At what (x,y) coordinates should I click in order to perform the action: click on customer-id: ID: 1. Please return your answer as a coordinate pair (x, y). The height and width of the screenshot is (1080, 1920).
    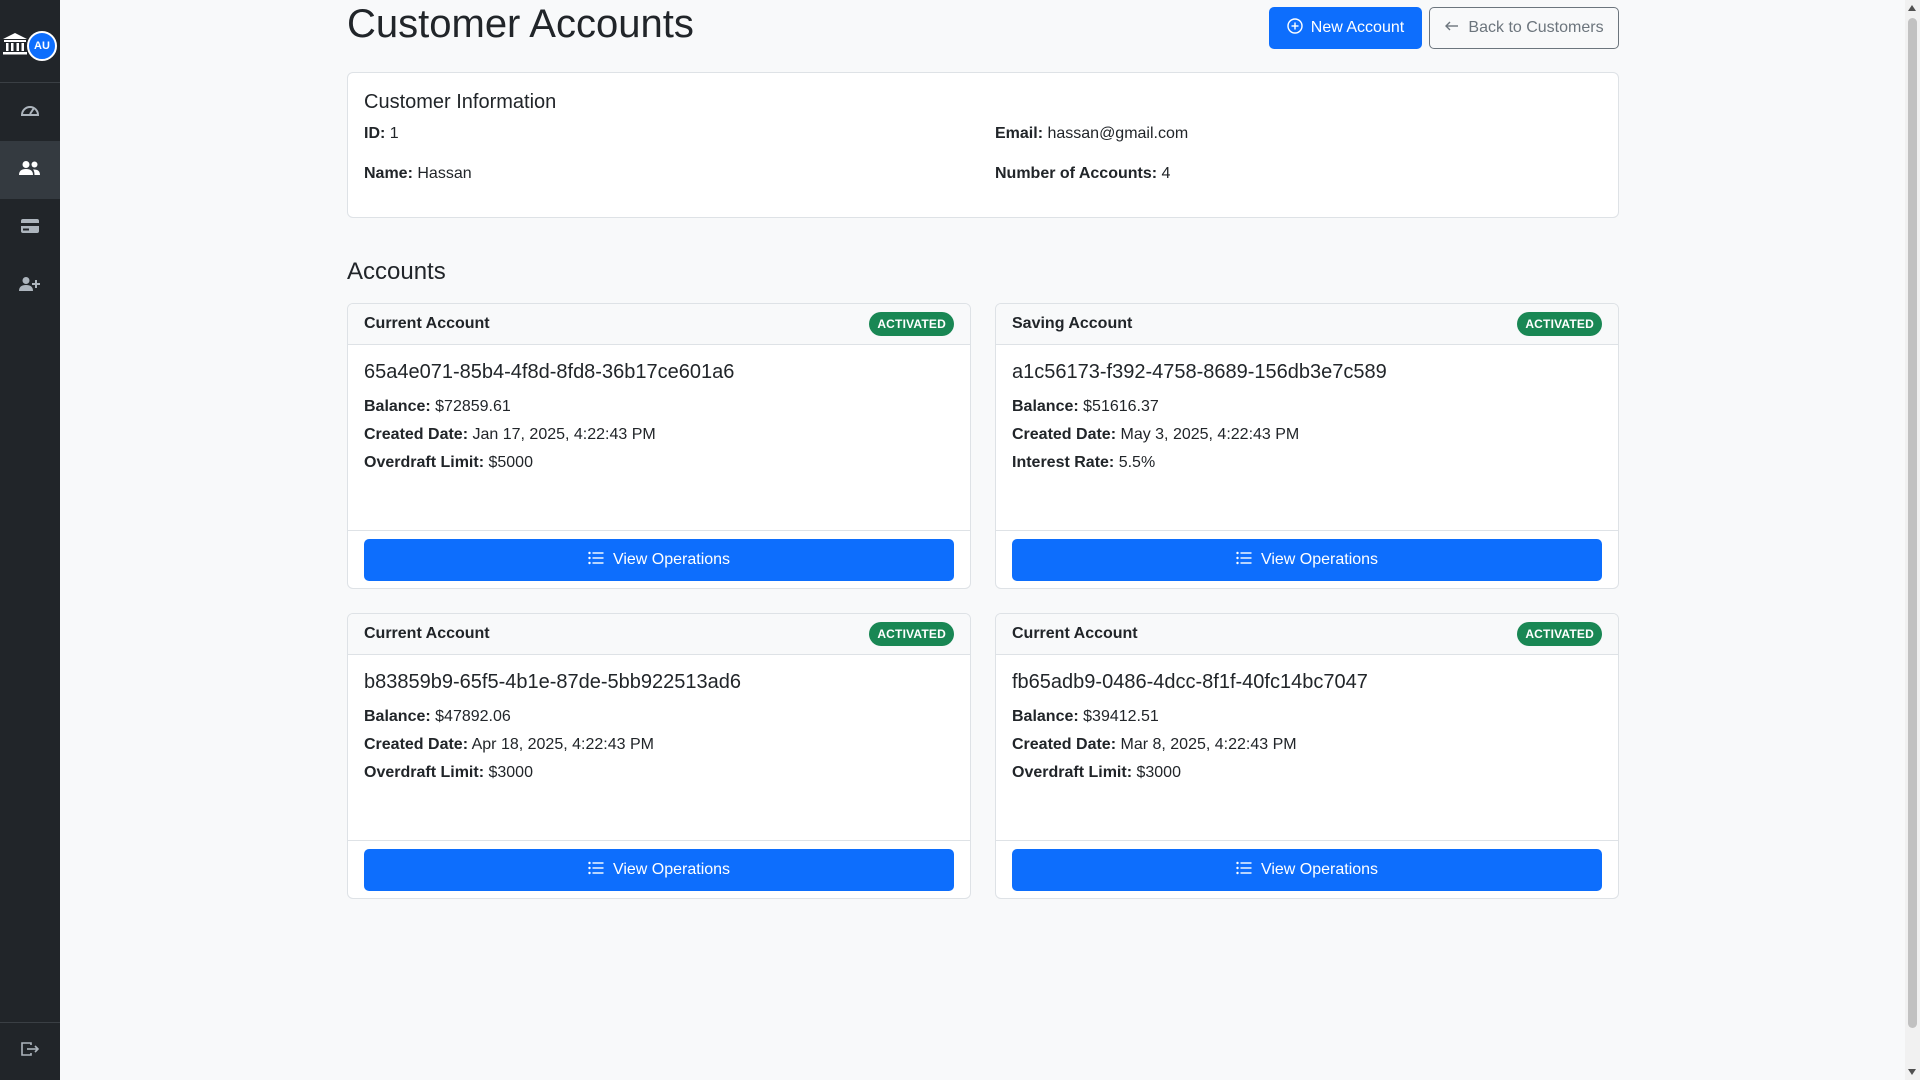
    Looking at the image, I should click on (381, 134).